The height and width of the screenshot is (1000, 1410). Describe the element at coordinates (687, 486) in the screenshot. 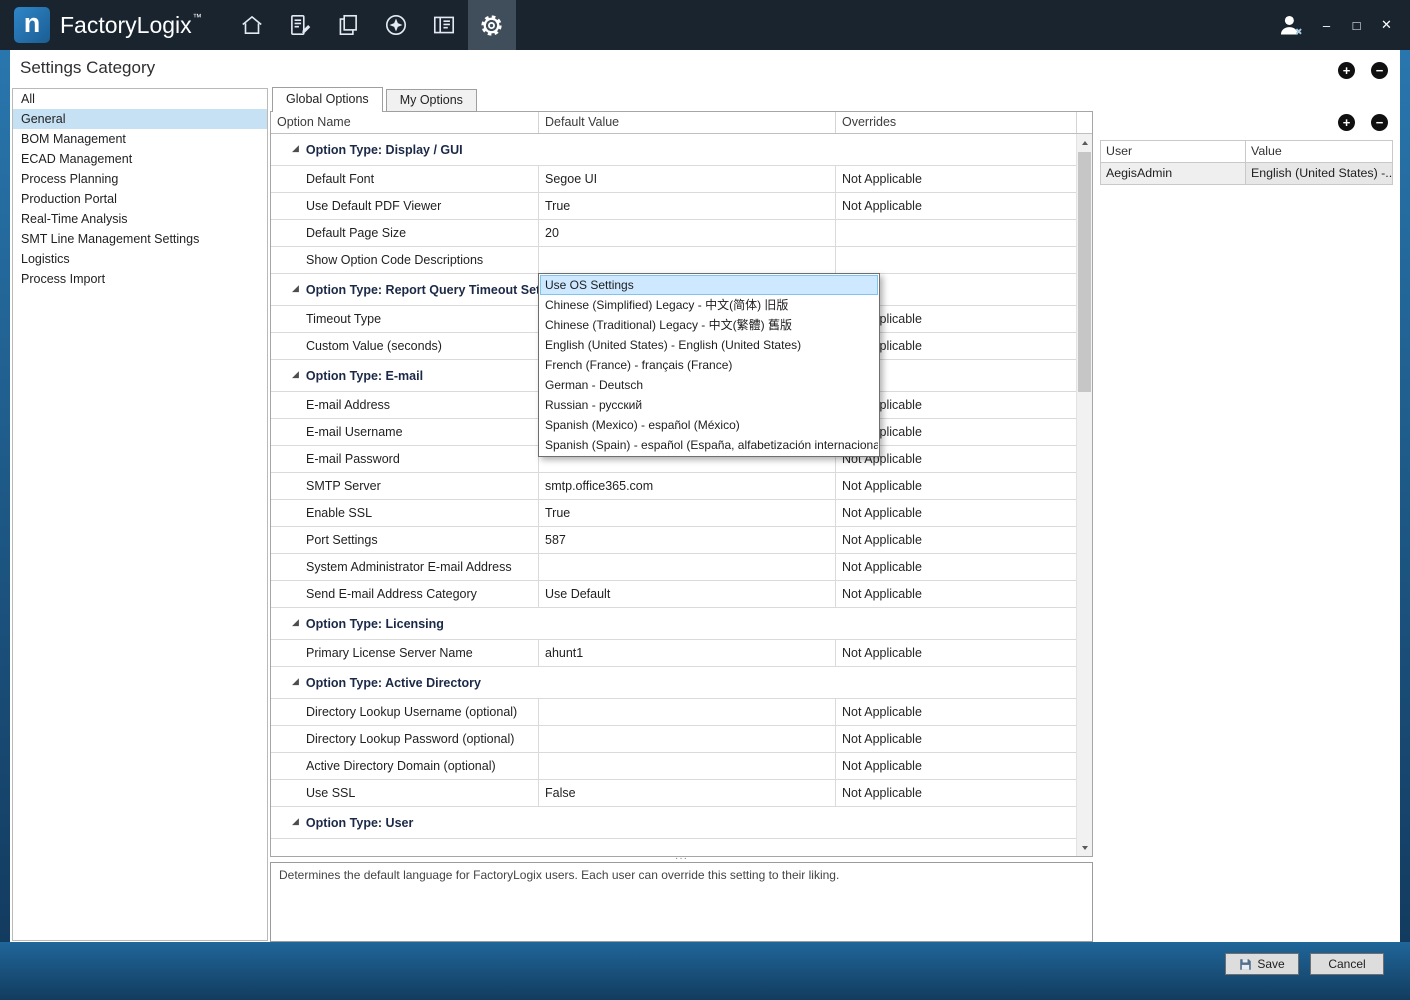

I see `option-default-value: smtp.office365.com smtp.office365.com` at that location.